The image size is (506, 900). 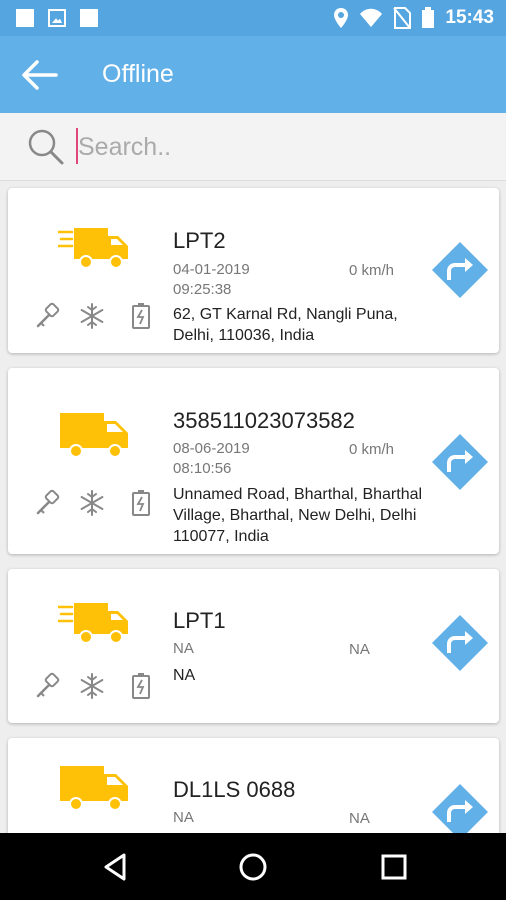 I want to click on system-nav-bar, so click(x=253, y=866).